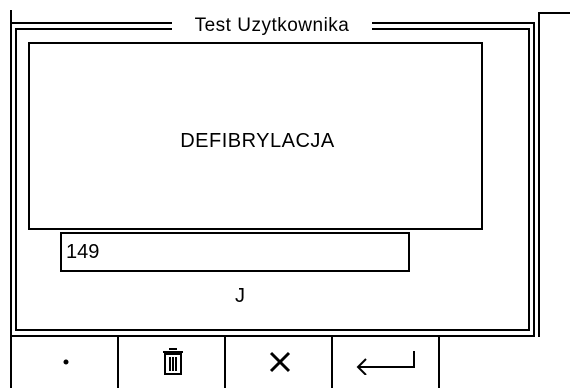 This screenshot has height=388, width=570. I want to click on enter-button, so click(385, 361).